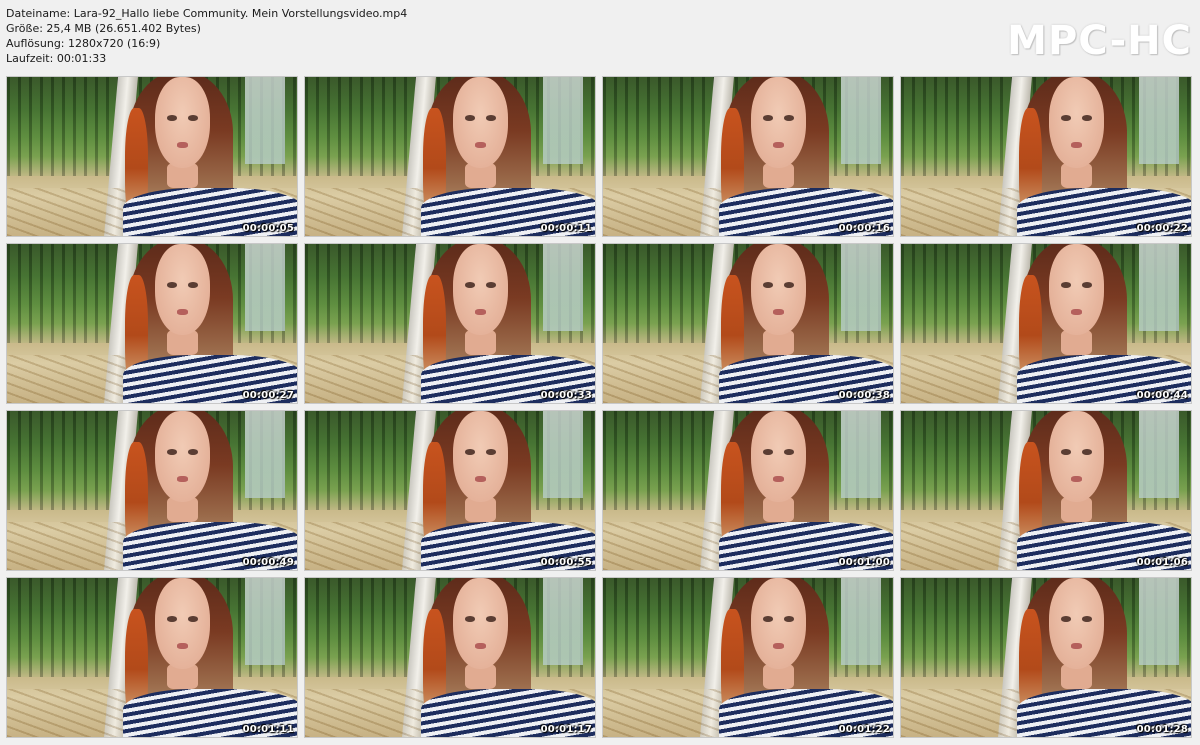  I want to click on thumbnail-timestamp: 00:00:27, so click(268, 395).